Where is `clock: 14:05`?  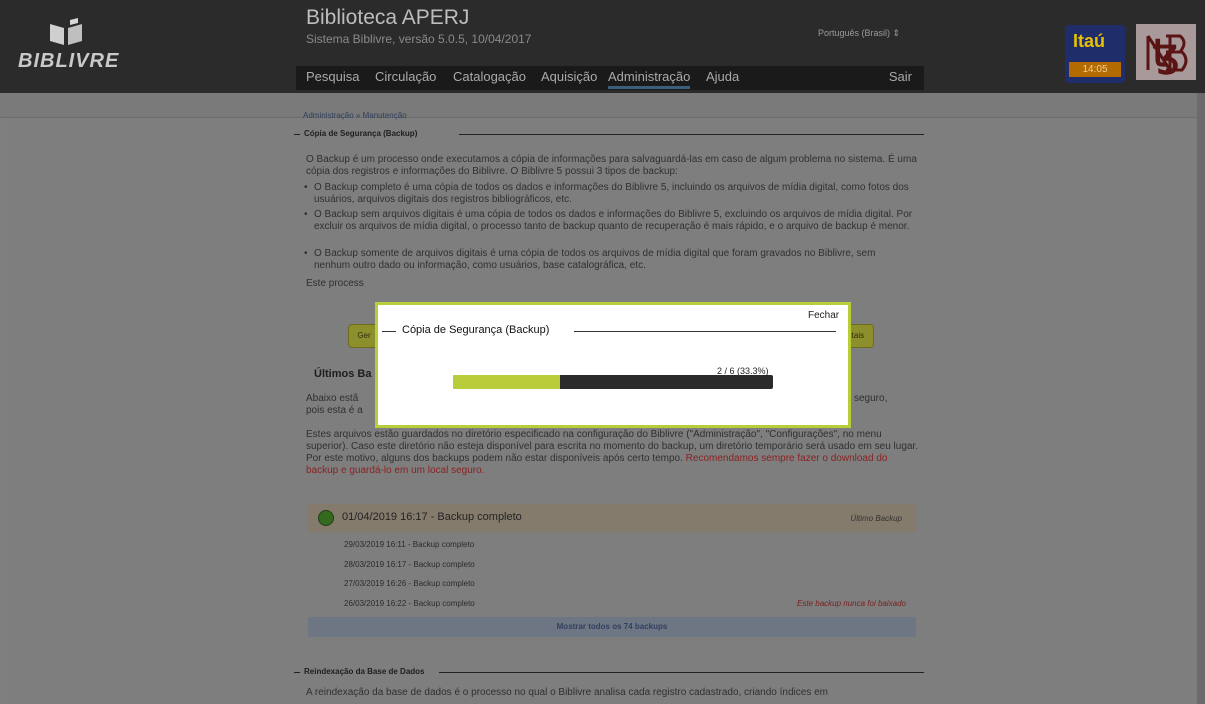
clock: 14:05 is located at coordinates (1095, 69).